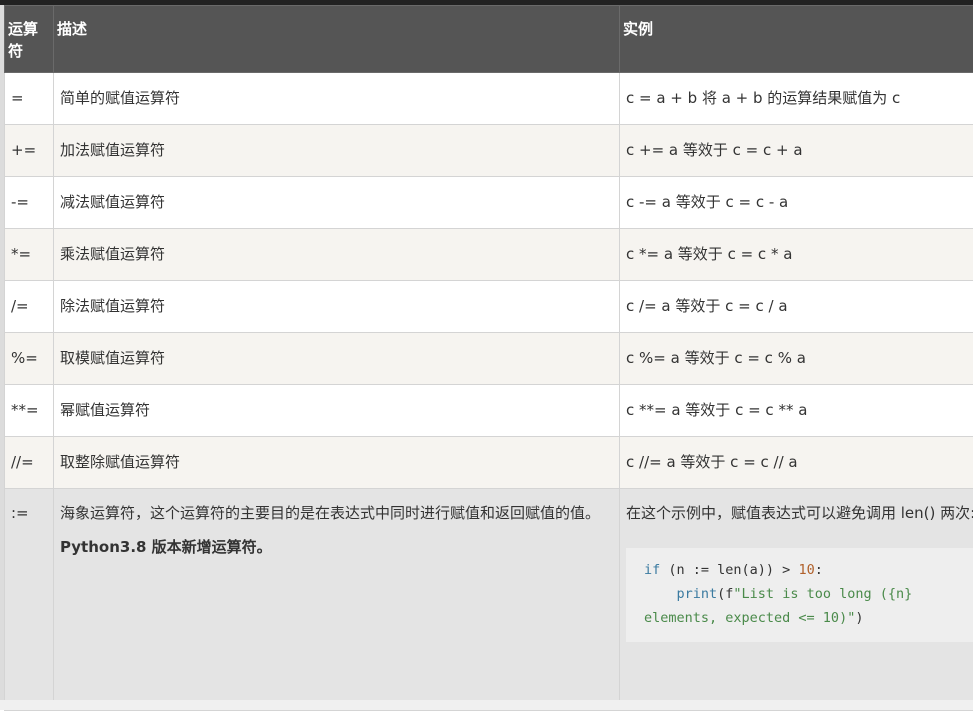  What do you see at coordinates (796, 203) in the screenshot?
I see `cell-example: c -= a 等效于 c = c - a` at bounding box center [796, 203].